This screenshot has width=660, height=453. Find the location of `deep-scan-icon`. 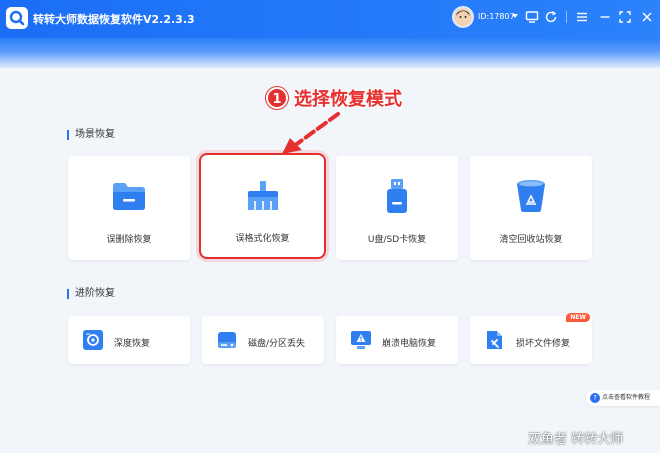

deep-scan-icon is located at coordinates (93, 340).